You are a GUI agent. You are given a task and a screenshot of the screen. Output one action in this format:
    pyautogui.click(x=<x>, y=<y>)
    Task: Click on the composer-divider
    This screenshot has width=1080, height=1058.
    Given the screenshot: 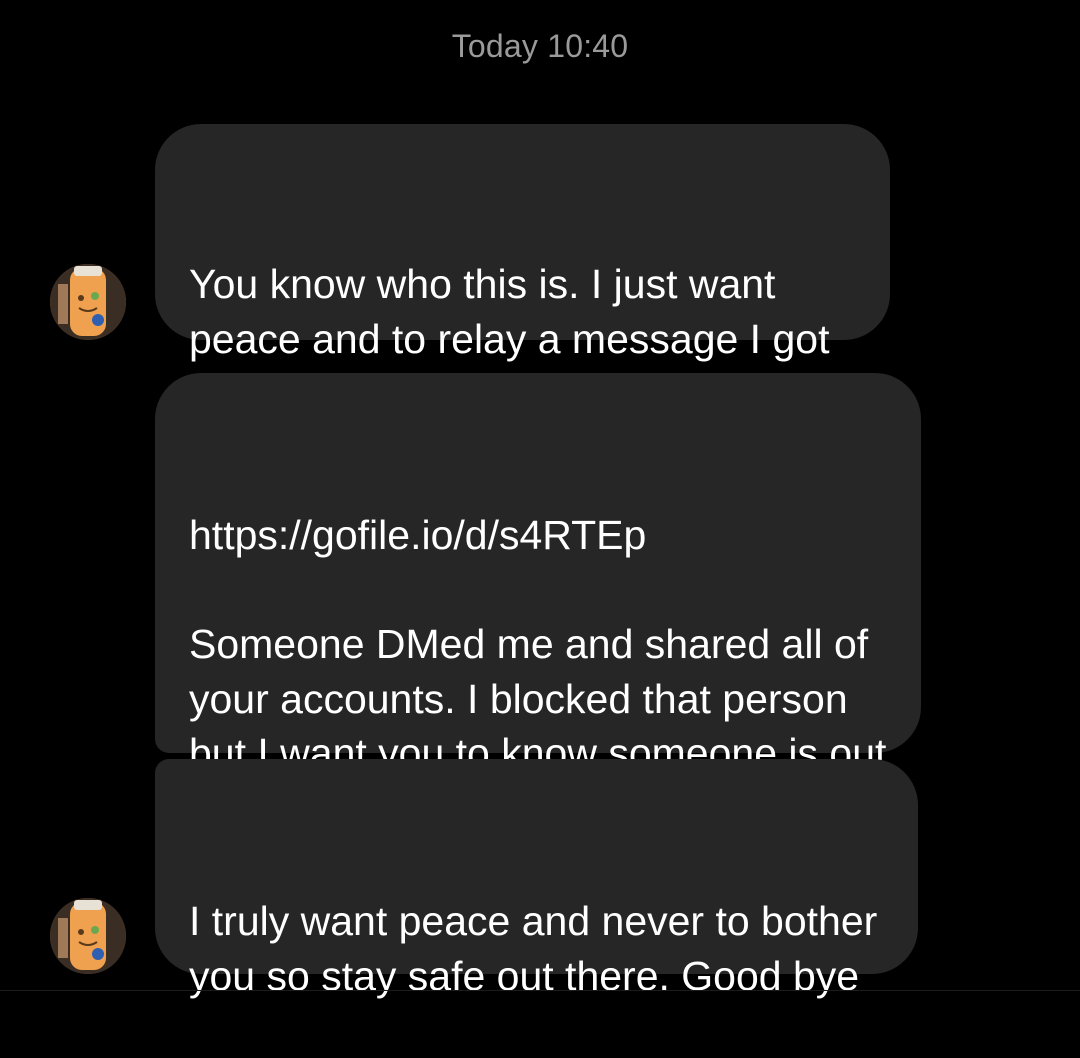 What is the action you would take?
    pyautogui.click(x=540, y=990)
    